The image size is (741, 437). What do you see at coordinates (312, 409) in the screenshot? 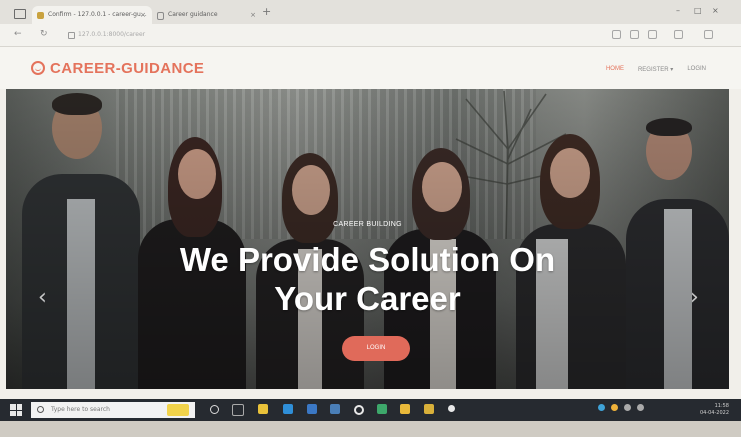
I see `store-icon` at bounding box center [312, 409].